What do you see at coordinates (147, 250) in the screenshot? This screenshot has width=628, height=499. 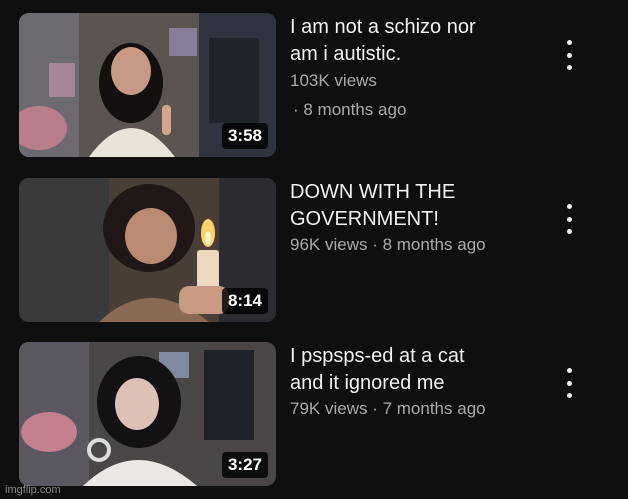 I see `video-thumbnail: 8:14` at bounding box center [147, 250].